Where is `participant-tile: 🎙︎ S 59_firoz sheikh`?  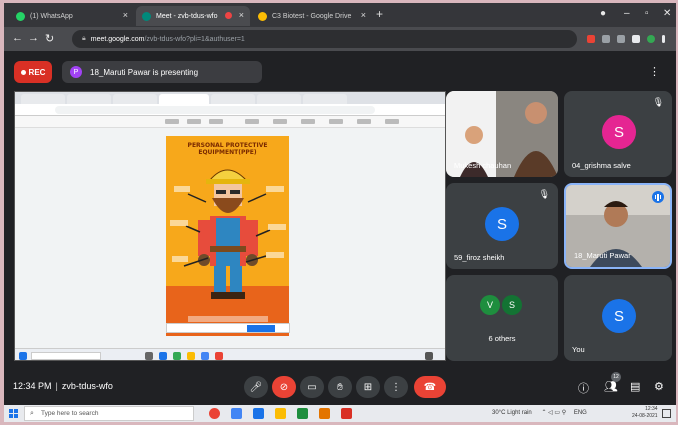 participant-tile: 🎙︎ S 59_firoz sheikh is located at coordinates (502, 226).